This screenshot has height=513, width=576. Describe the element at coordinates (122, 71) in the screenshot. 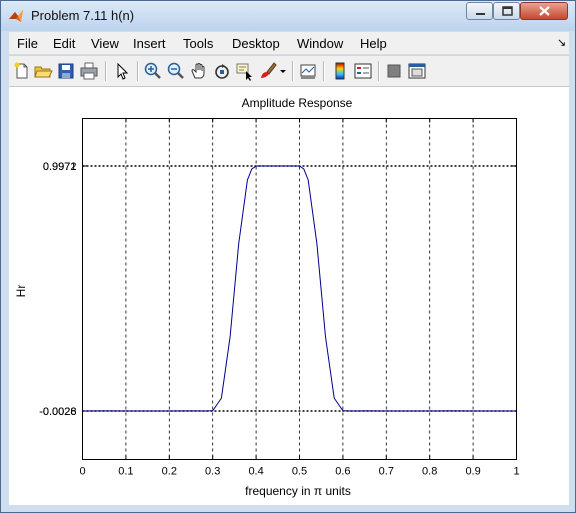

I see `edit-plot-arrow-icon` at that location.